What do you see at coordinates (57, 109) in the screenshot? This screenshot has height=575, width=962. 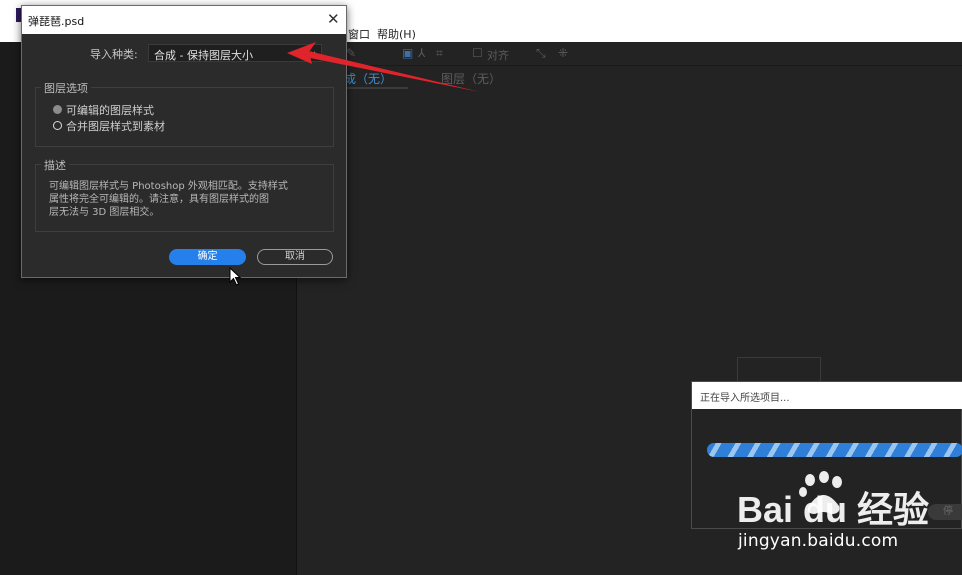 I see `radio-editable-styles` at bounding box center [57, 109].